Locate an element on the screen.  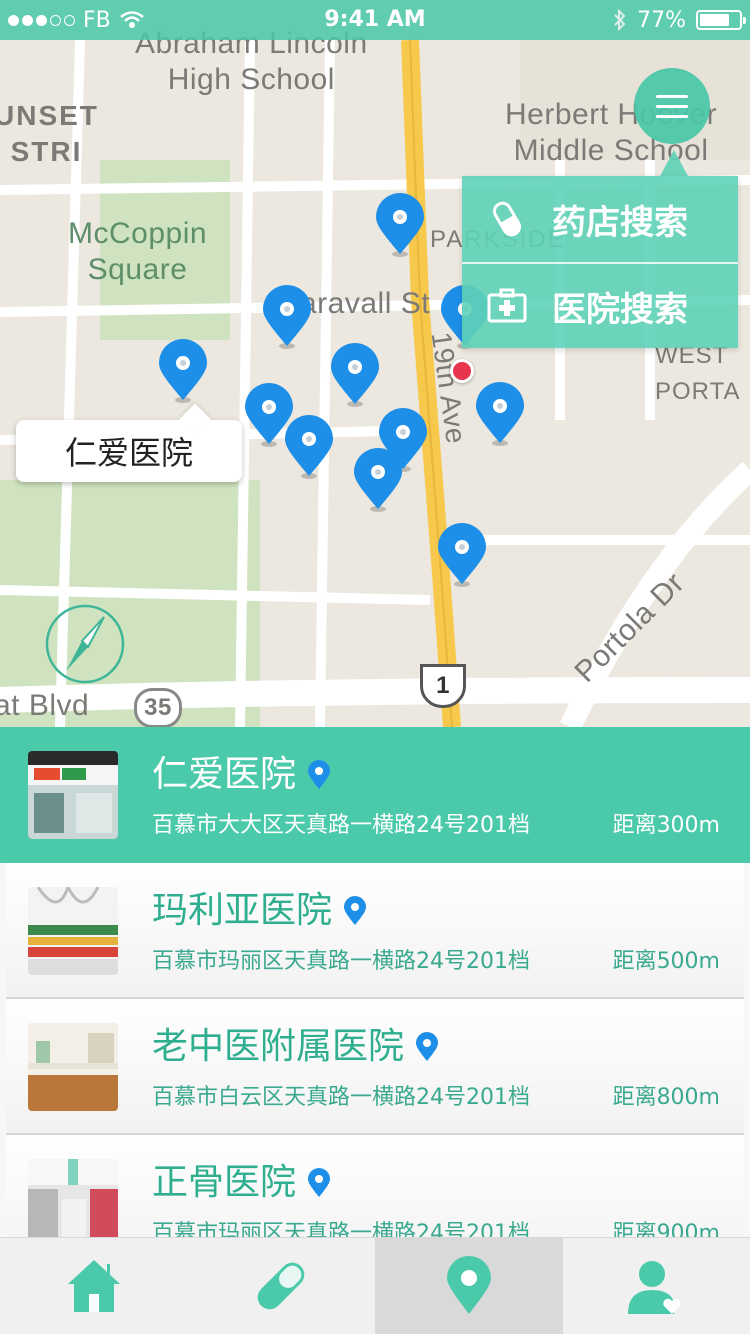
dropdown-pointer is located at coordinates (674, 163).